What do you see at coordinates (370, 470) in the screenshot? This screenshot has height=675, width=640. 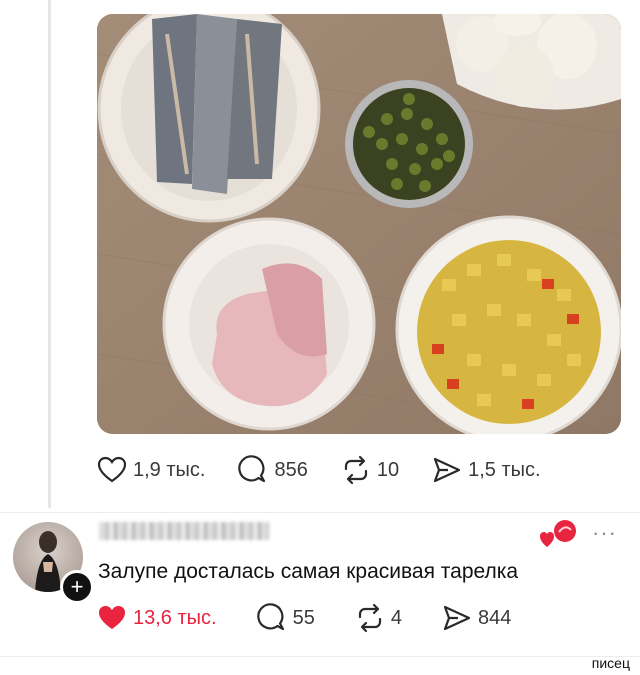 I see `post-repost-button: 10` at bounding box center [370, 470].